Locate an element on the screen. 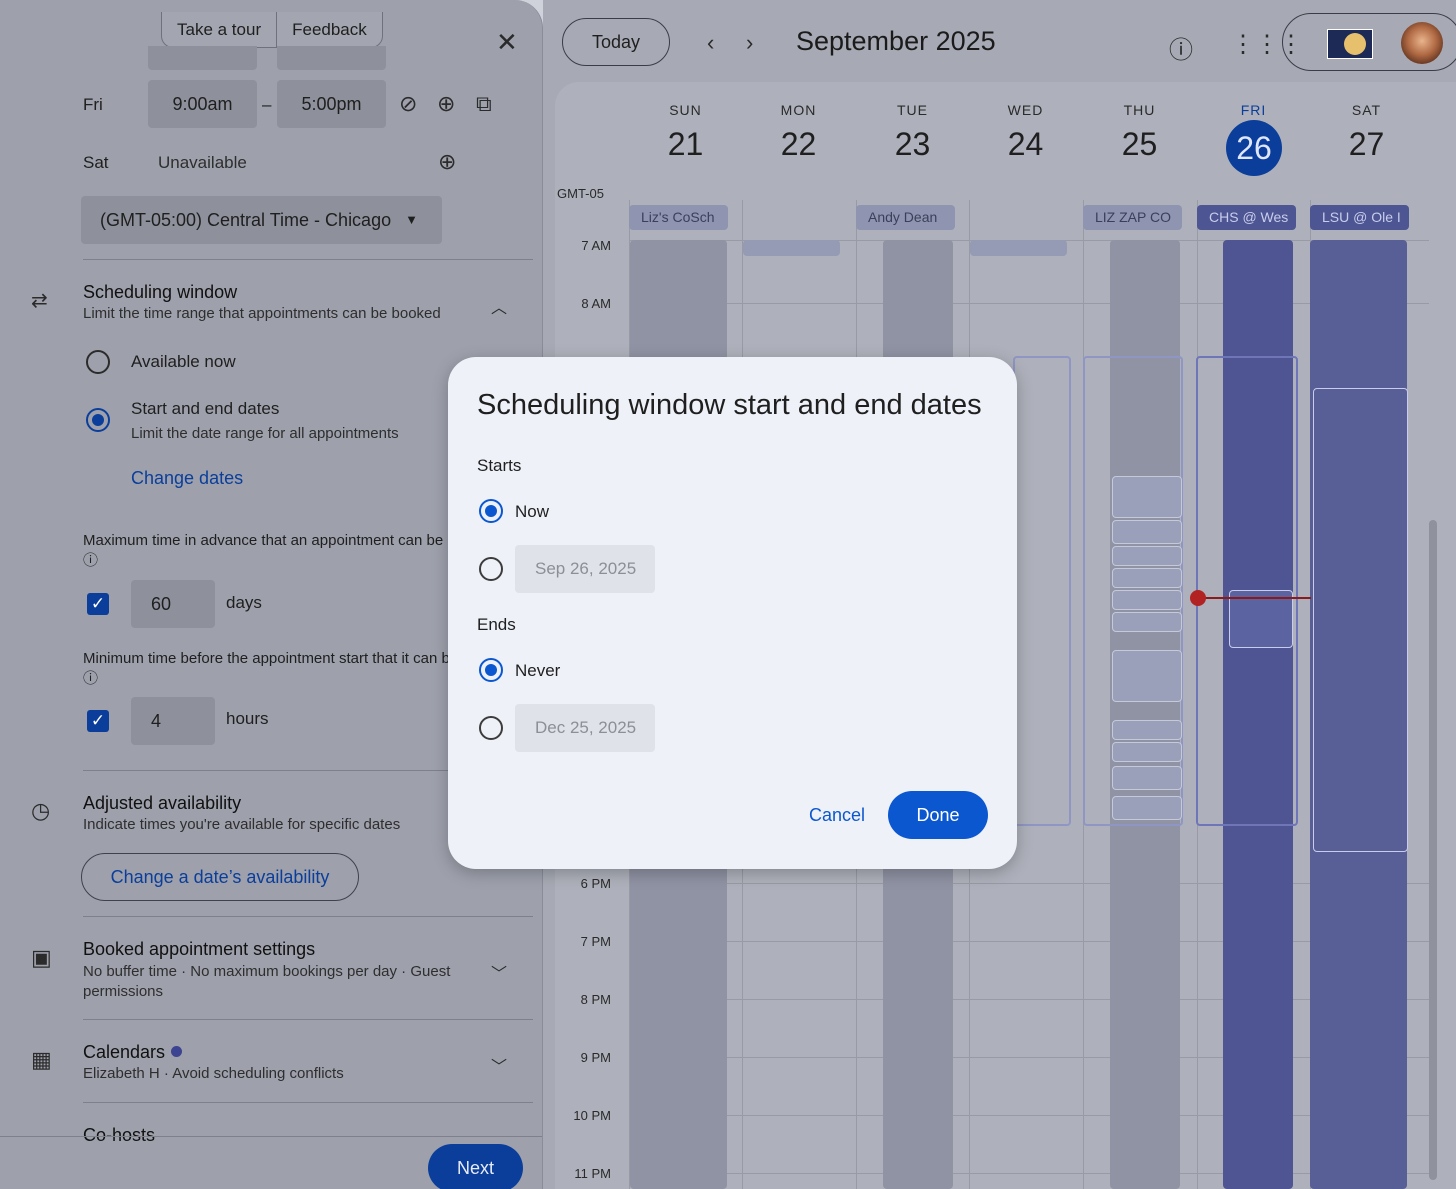  timezone-select: (GMT-05:00) Central Time - Chicago ▼ is located at coordinates (261, 220).